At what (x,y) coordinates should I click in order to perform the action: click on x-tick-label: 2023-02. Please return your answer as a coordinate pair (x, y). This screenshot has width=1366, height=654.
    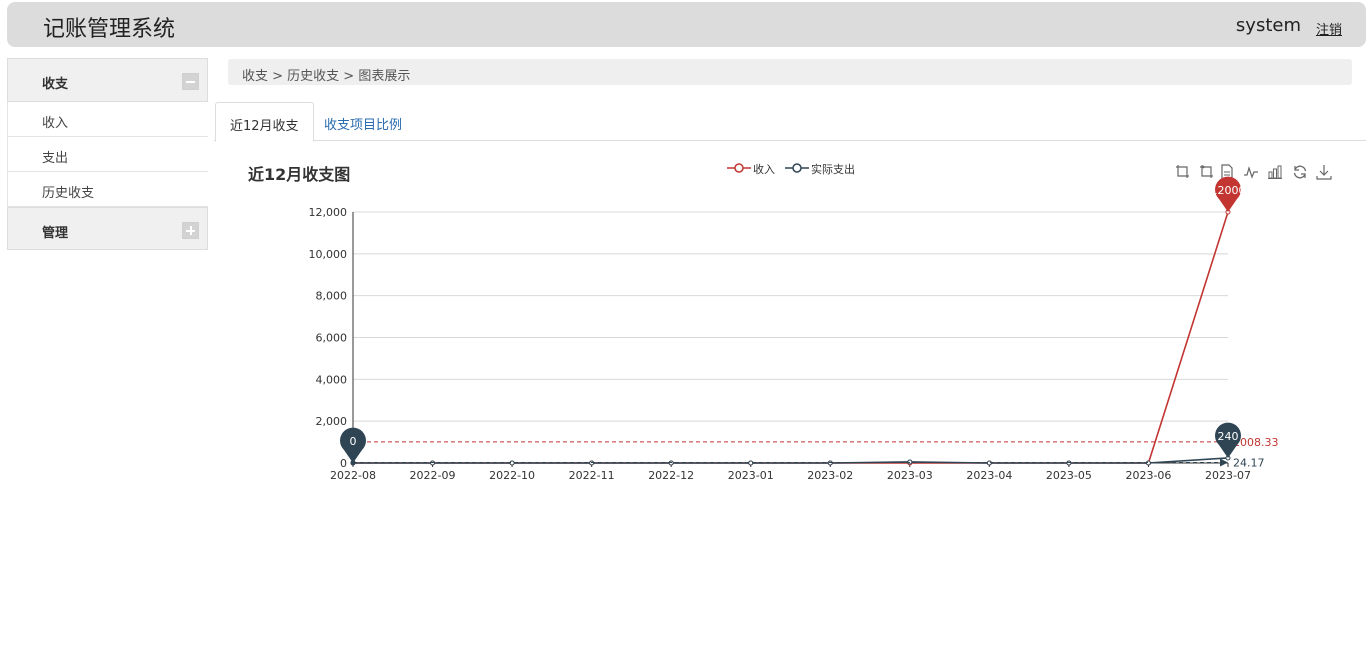
    Looking at the image, I should click on (830, 475).